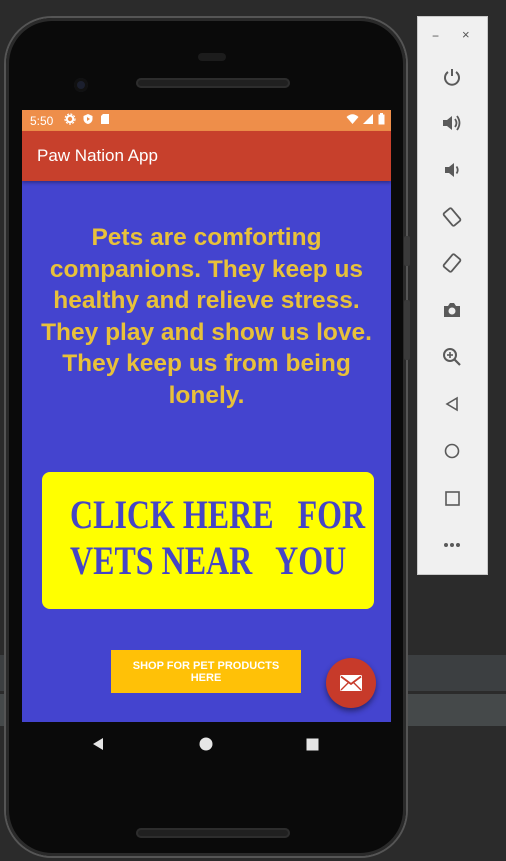 The width and height of the screenshot is (506, 861). What do you see at coordinates (381, 119) in the screenshot?
I see `battery-icon` at bounding box center [381, 119].